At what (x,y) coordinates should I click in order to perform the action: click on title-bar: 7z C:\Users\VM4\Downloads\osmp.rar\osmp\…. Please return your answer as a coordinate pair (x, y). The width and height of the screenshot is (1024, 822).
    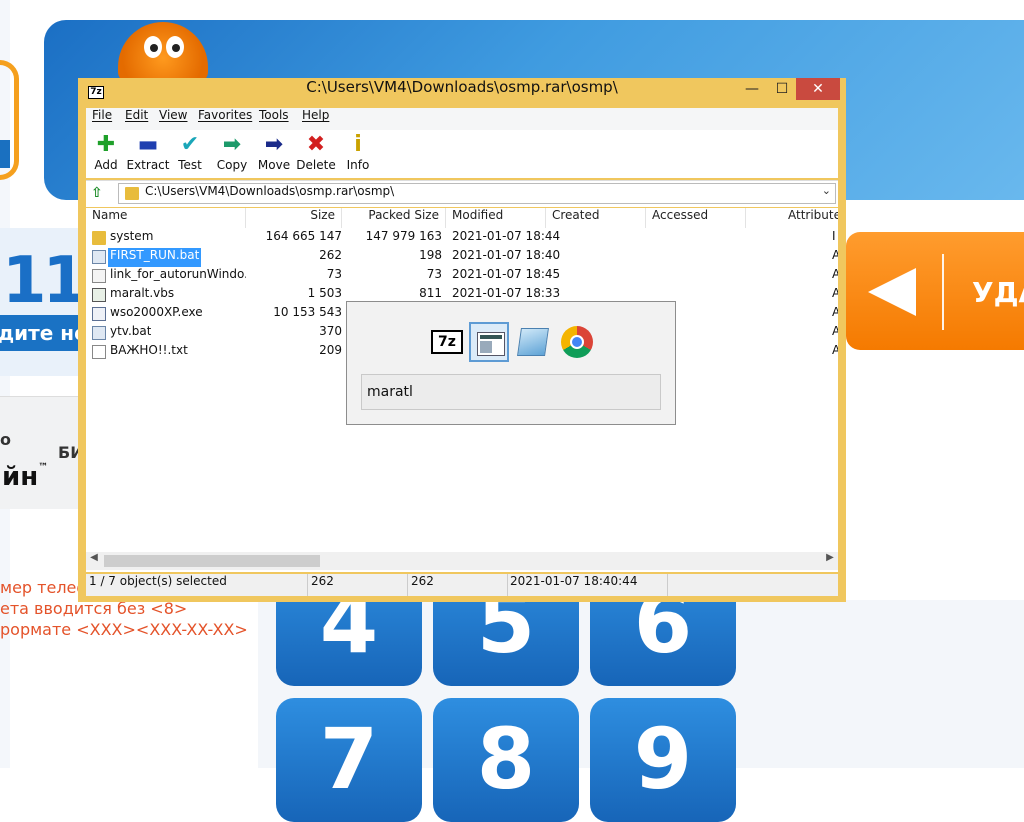
    Looking at the image, I should click on (462, 93).